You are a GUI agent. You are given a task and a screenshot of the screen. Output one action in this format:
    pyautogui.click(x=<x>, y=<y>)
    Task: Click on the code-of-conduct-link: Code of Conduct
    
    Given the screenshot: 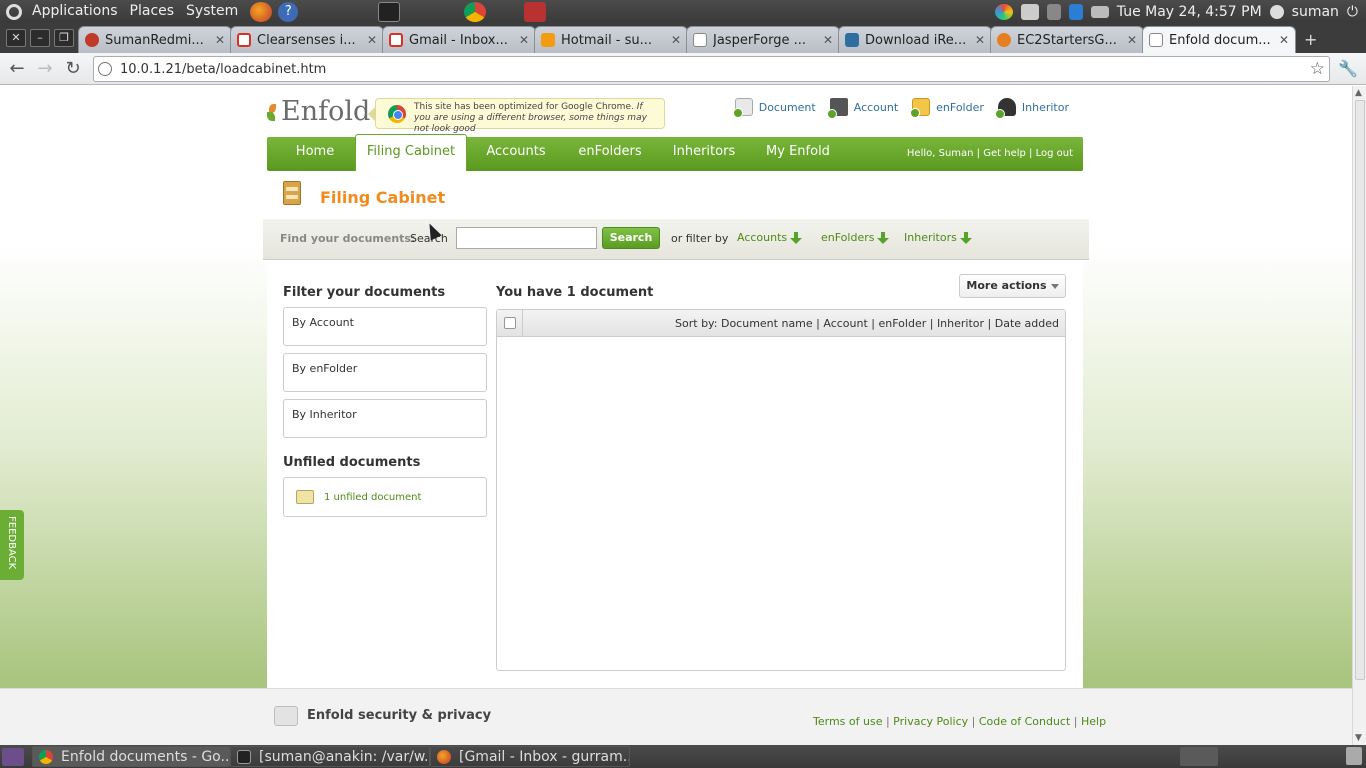 What is the action you would take?
    pyautogui.click(x=1024, y=721)
    